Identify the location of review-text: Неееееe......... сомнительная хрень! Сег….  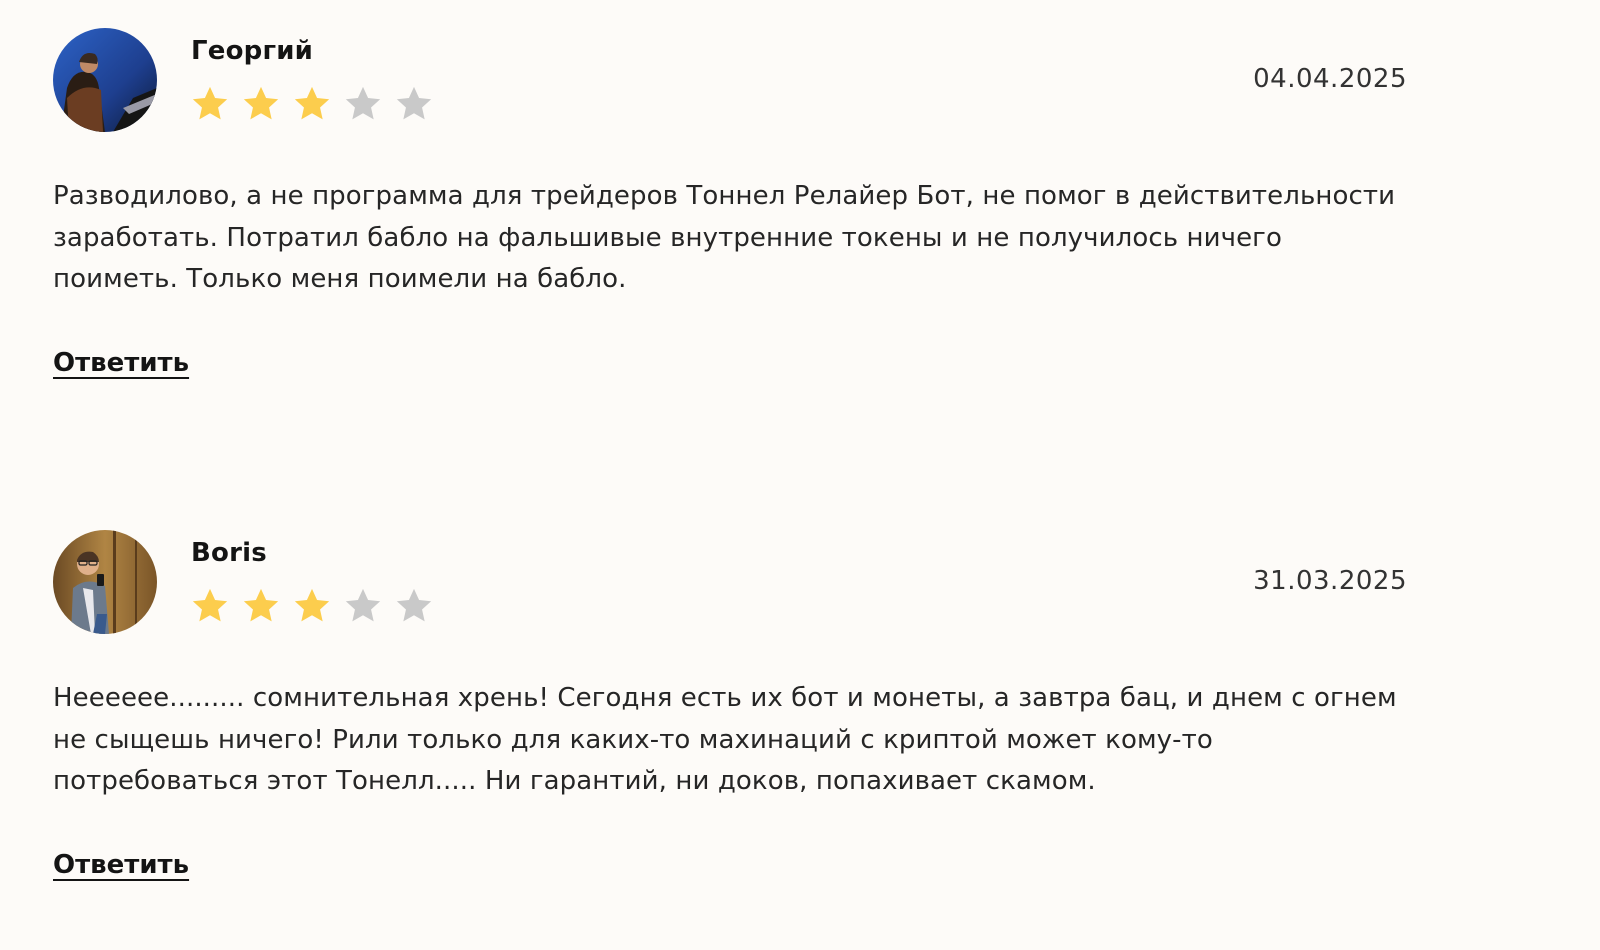
(725, 739).